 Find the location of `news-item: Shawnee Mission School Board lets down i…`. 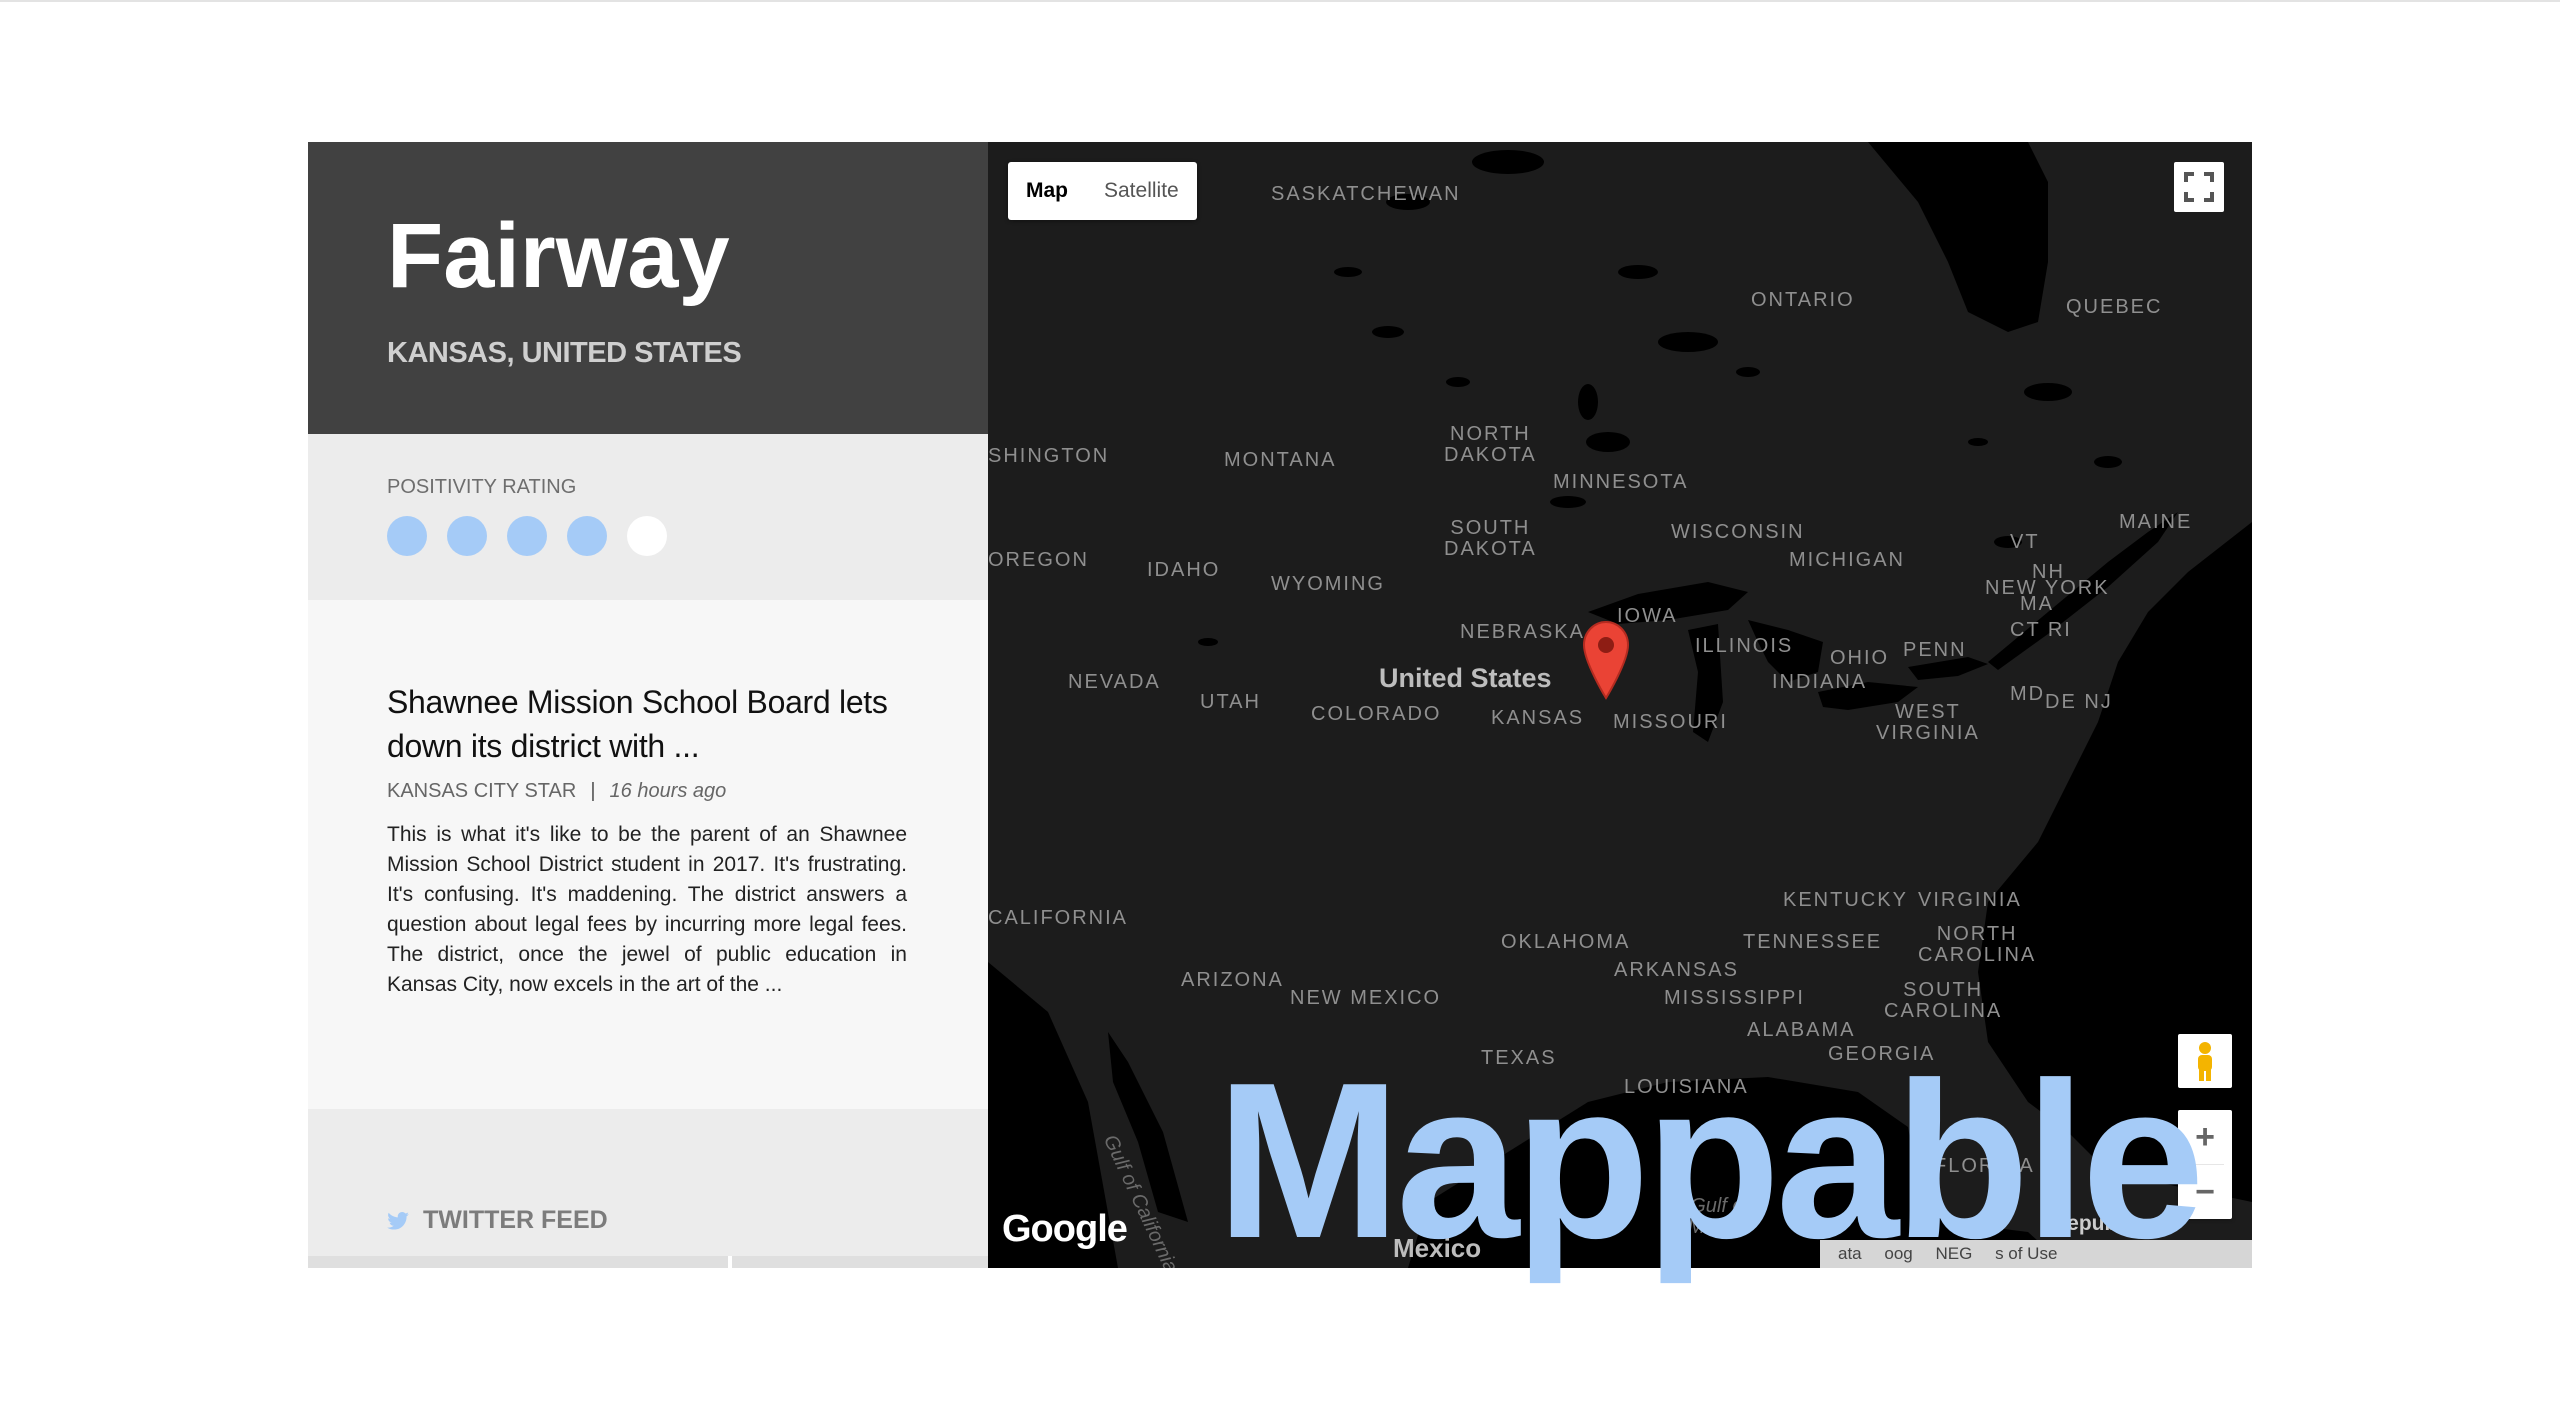

news-item: Shawnee Mission School Board lets down i… is located at coordinates (648, 854).